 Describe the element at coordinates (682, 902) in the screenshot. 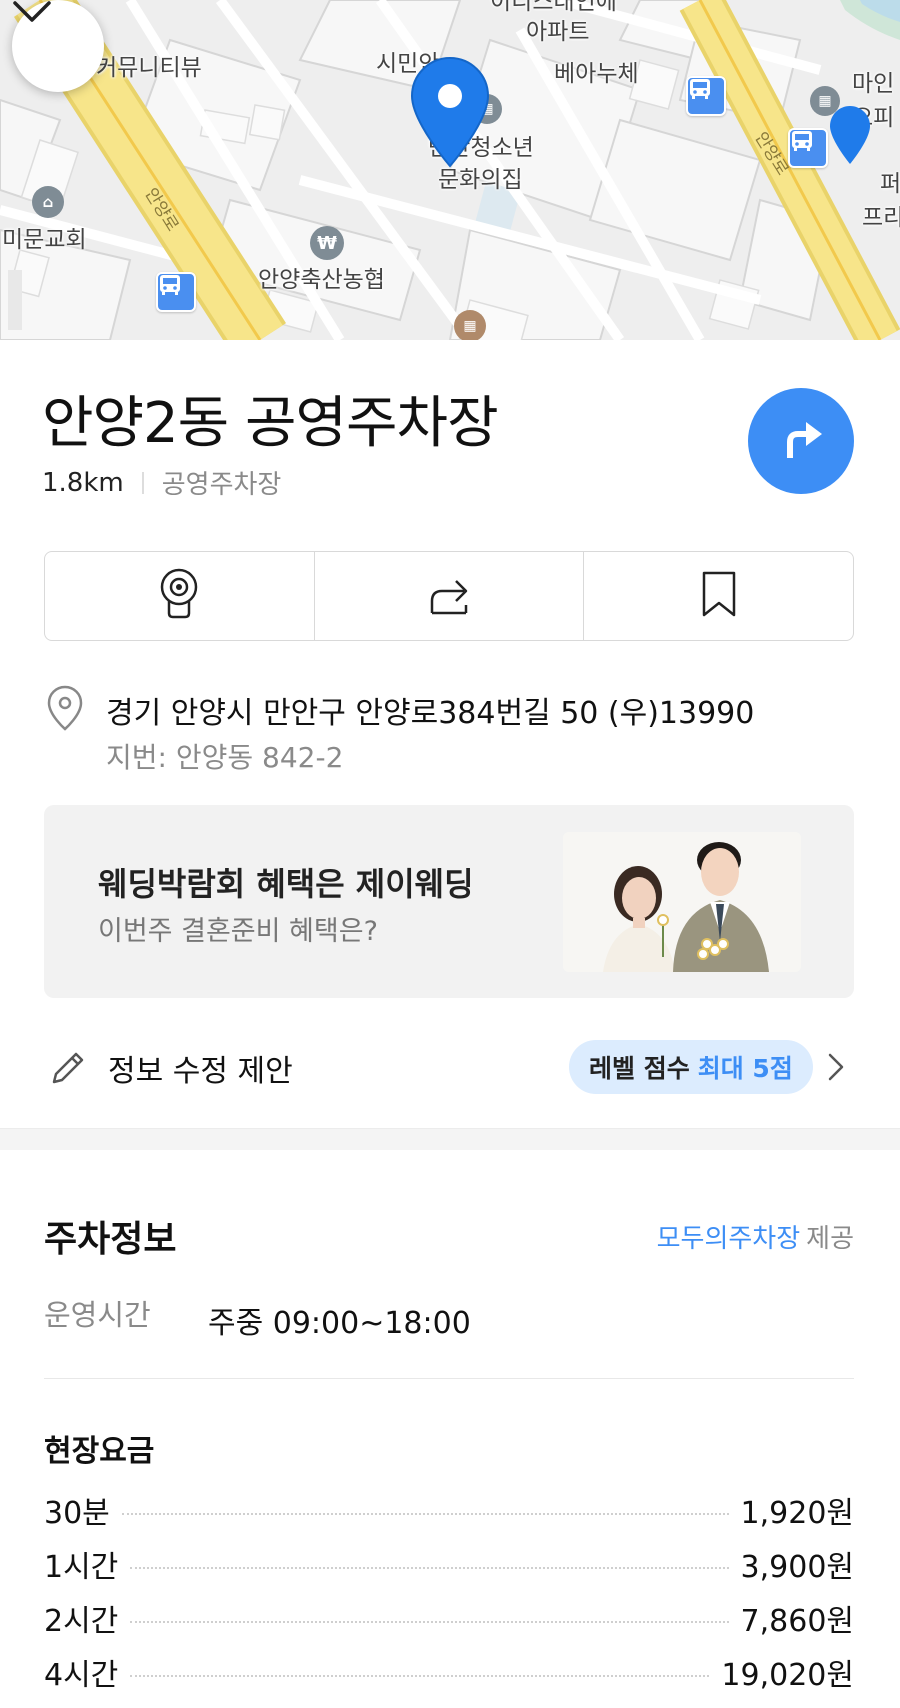

I see `ad-image` at that location.